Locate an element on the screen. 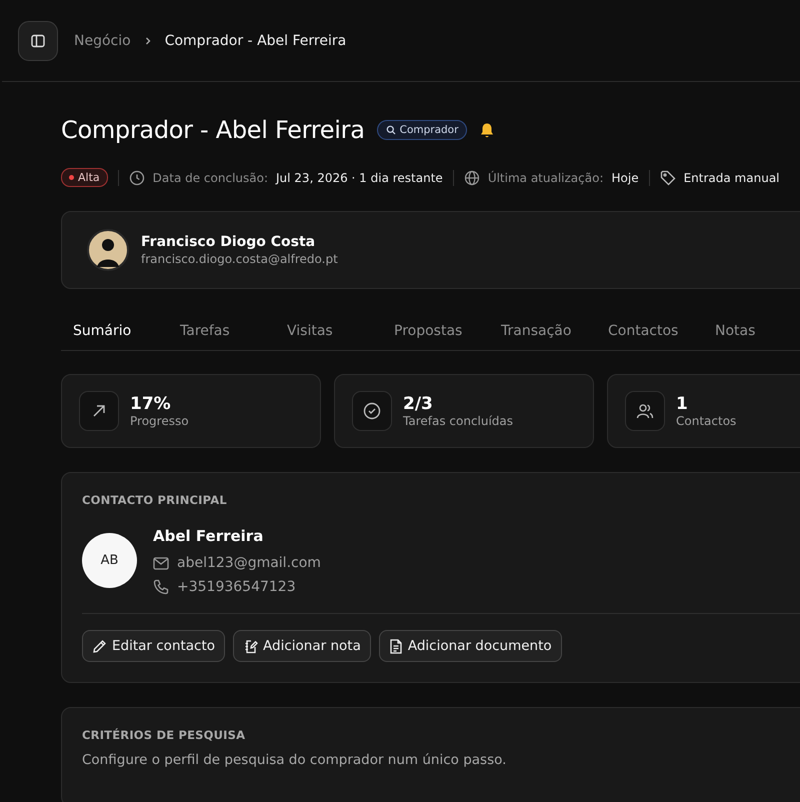 This screenshot has width=800, height=802. contact-phone: +351936547123 is located at coordinates (236, 587).